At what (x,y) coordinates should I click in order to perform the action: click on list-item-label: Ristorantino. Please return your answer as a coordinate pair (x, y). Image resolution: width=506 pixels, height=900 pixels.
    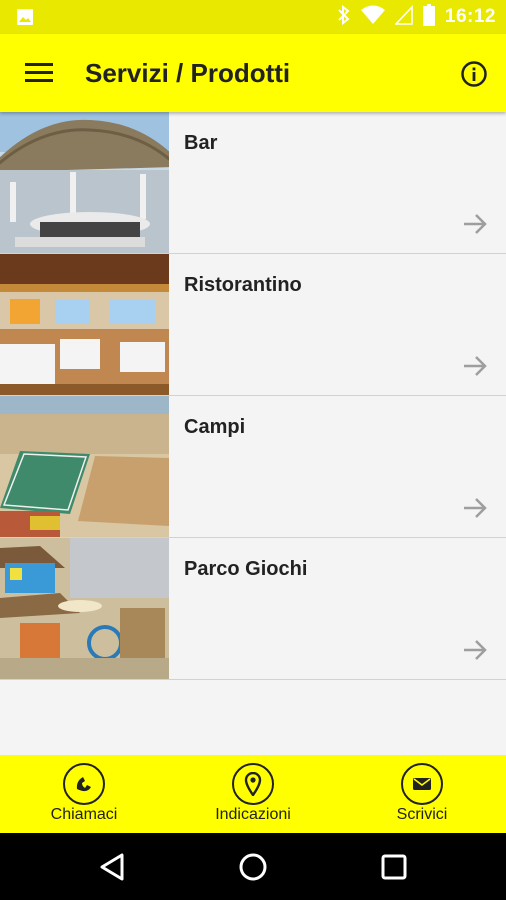
    Looking at the image, I should click on (243, 285).